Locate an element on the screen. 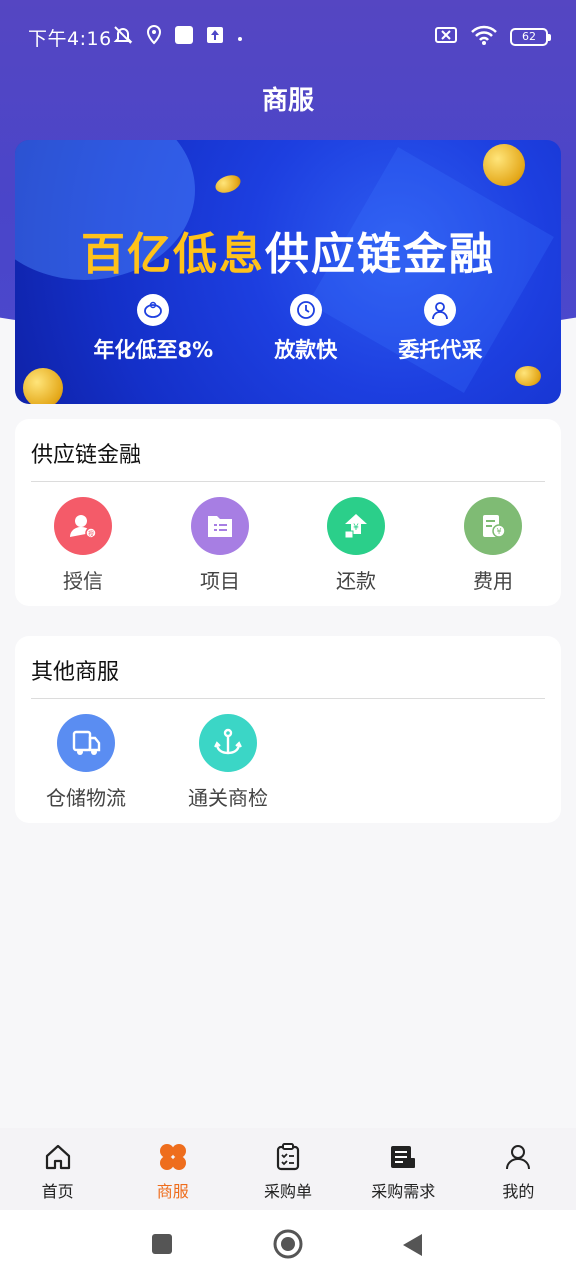 This screenshot has width=576, height=1280. customs-button: 通关商检 is located at coordinates (228, 762).